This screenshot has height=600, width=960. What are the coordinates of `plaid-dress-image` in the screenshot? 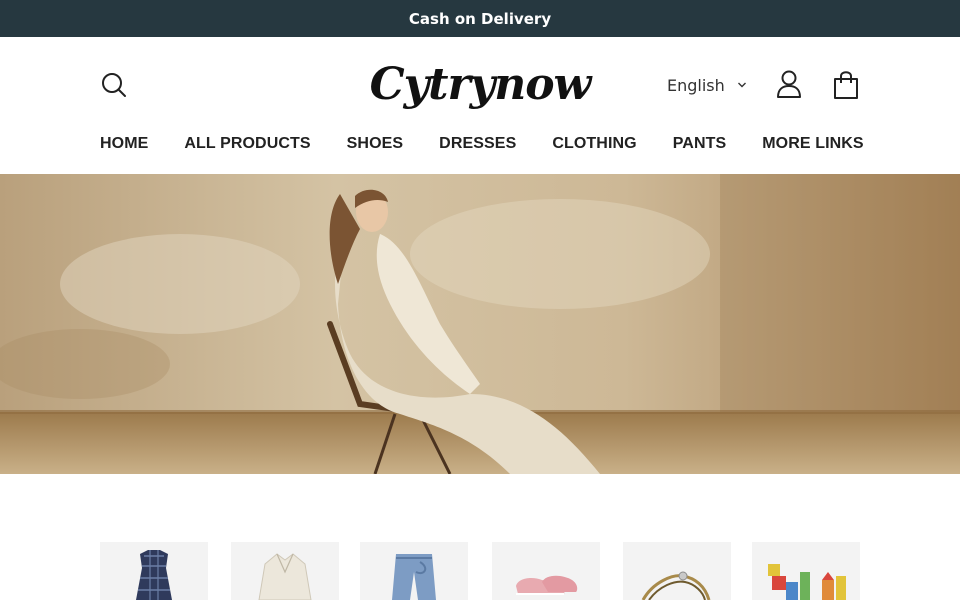 It's located at (154, 571).